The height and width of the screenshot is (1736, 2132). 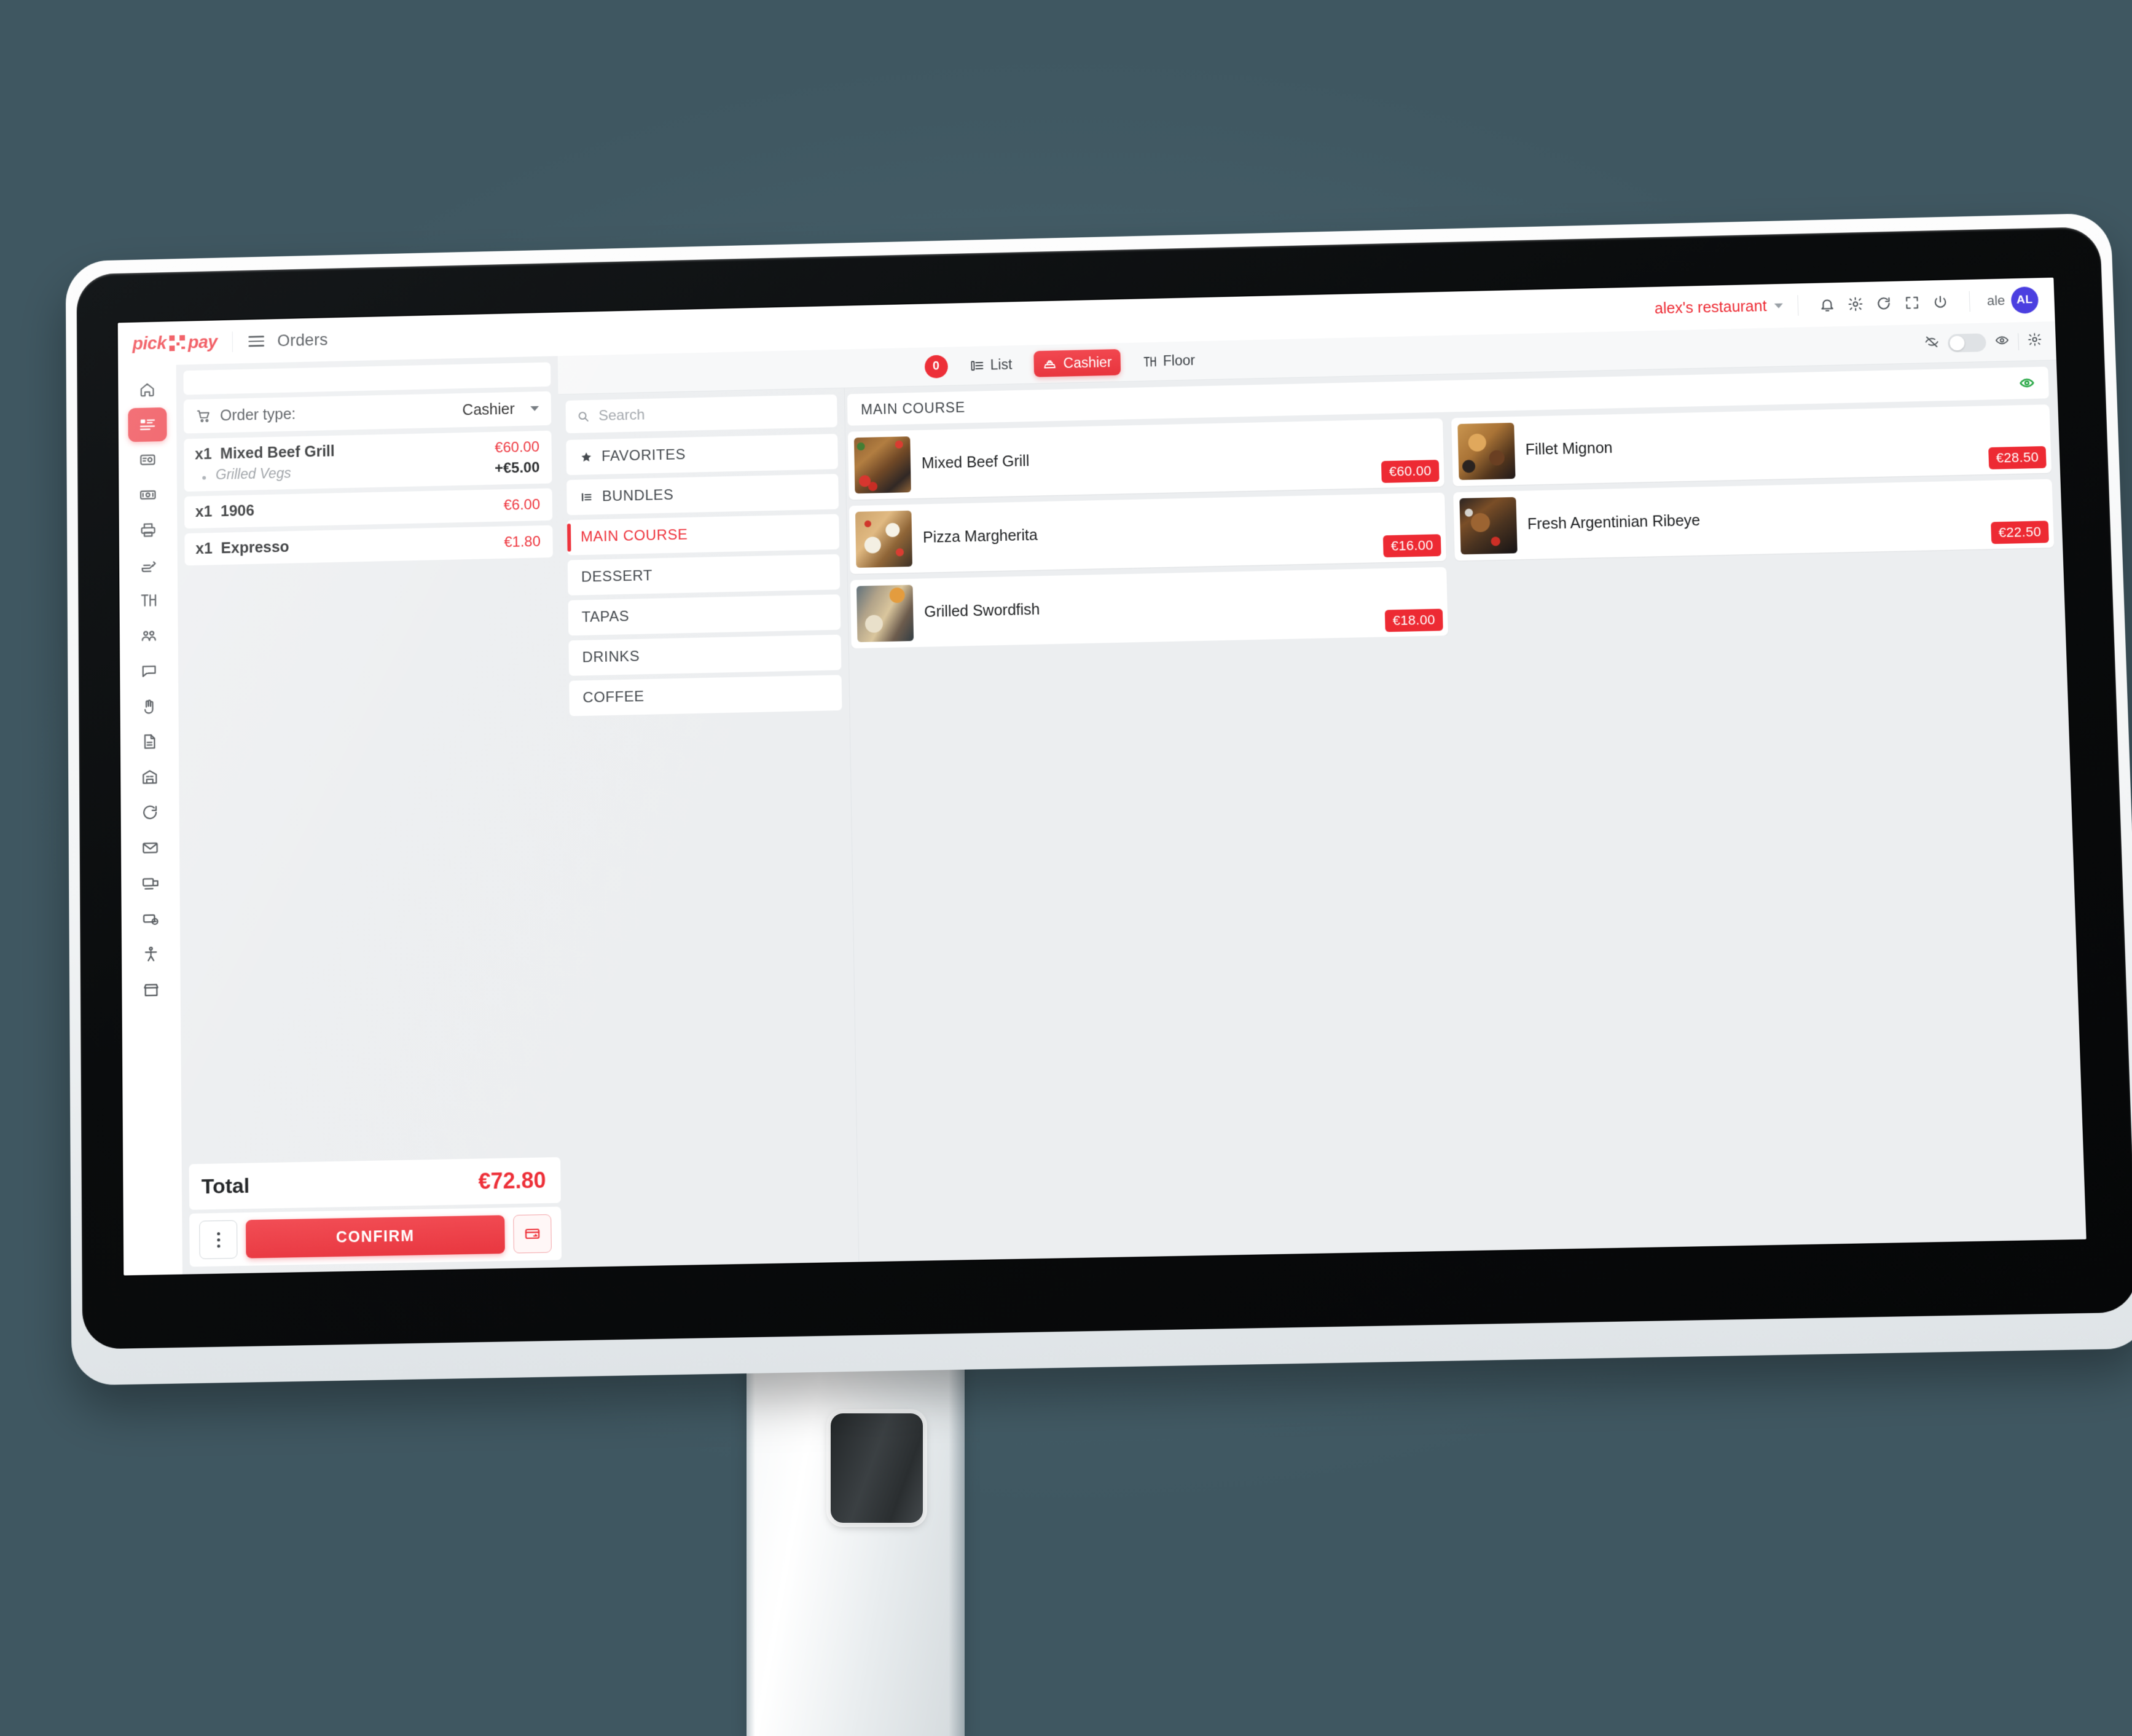 What do you see at coordinates (375, 1237) in the screenshot?
I see `confirm-button: CONFIRM` at bounding box center [375, 1237].